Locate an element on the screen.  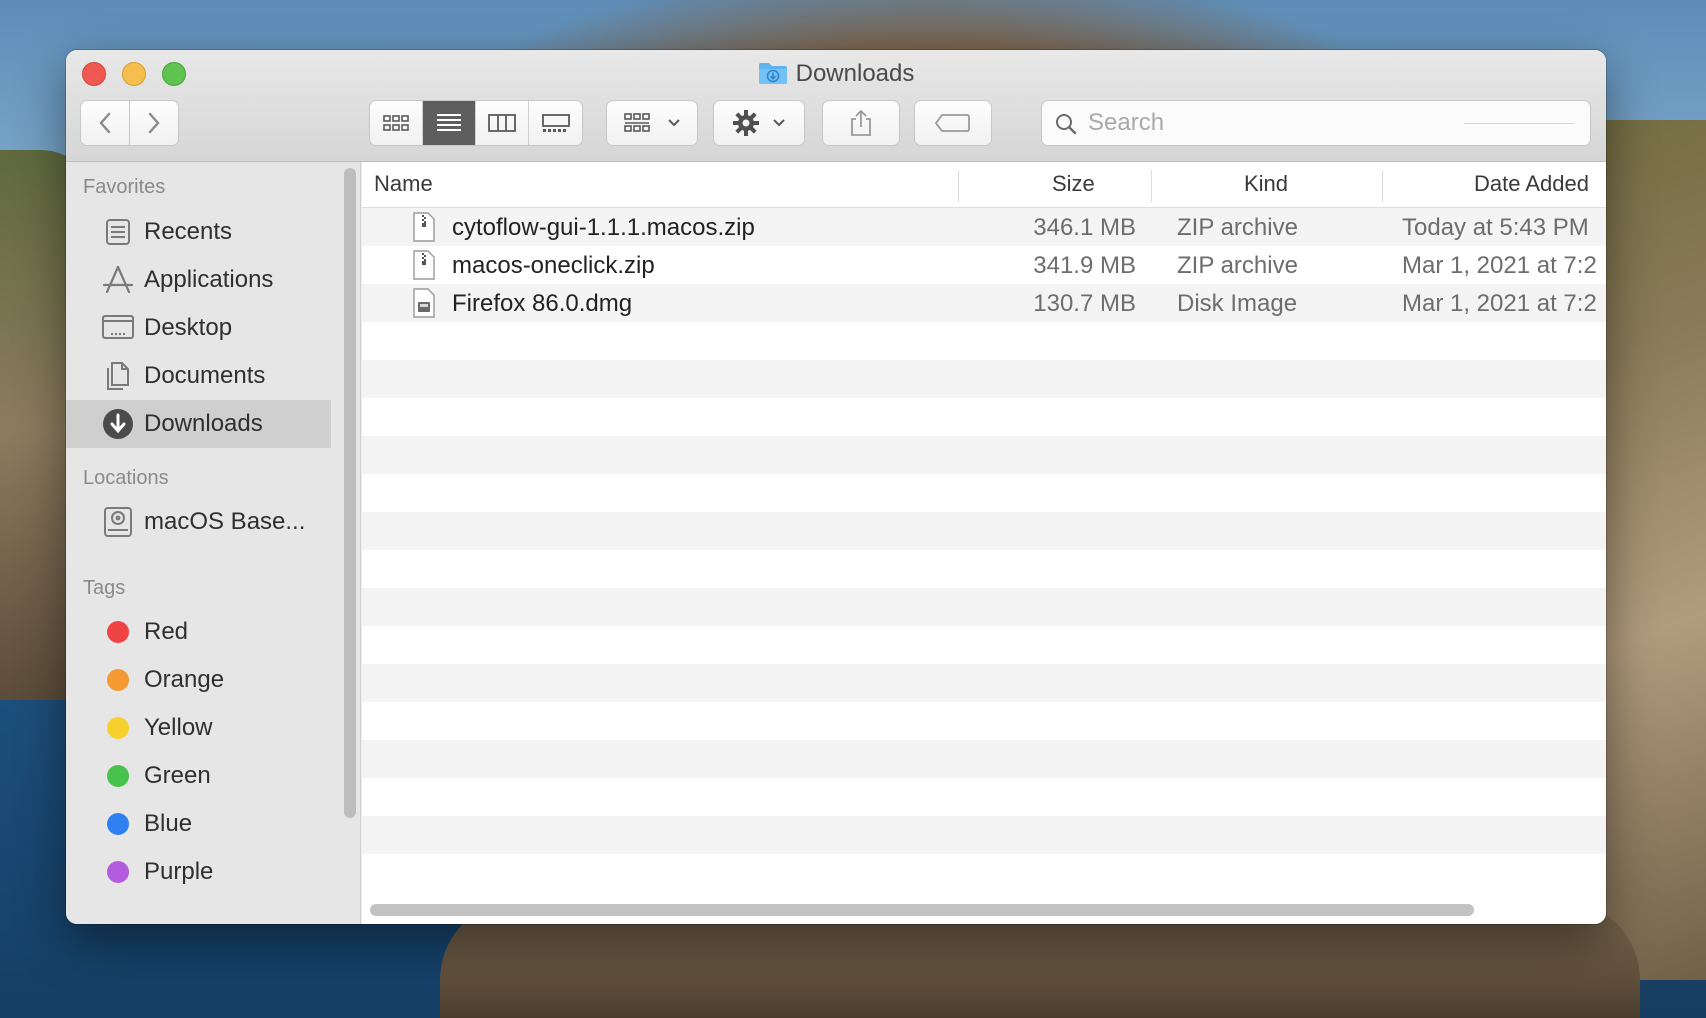
green-tag-dot-icon is located at coordinates (118, 776).